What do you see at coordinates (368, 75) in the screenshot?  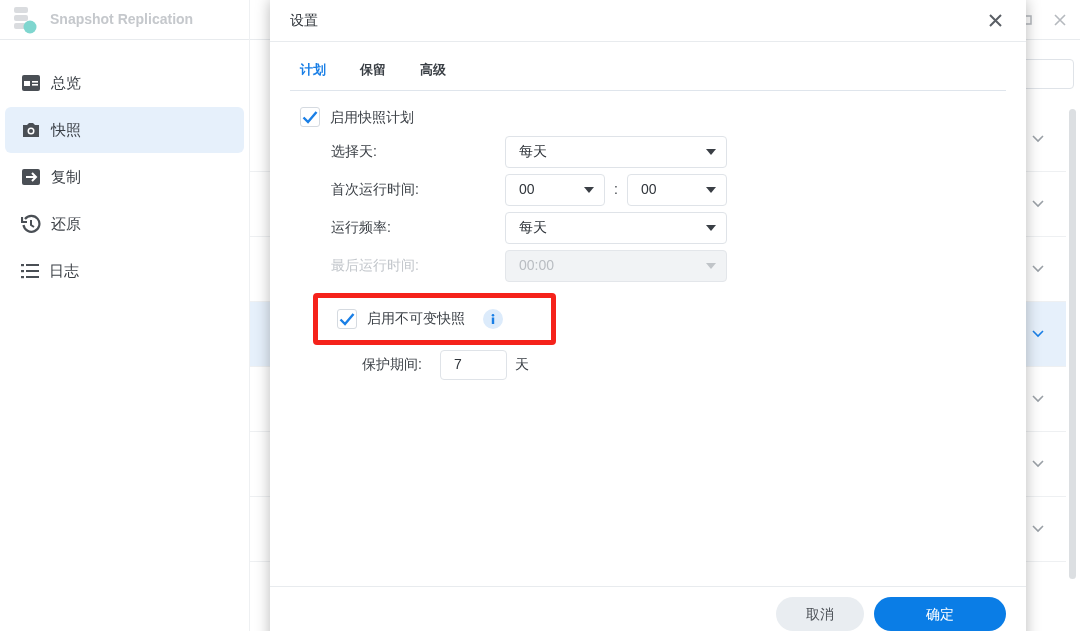 I see `tab: 保留` at bounding box center [368, 75].